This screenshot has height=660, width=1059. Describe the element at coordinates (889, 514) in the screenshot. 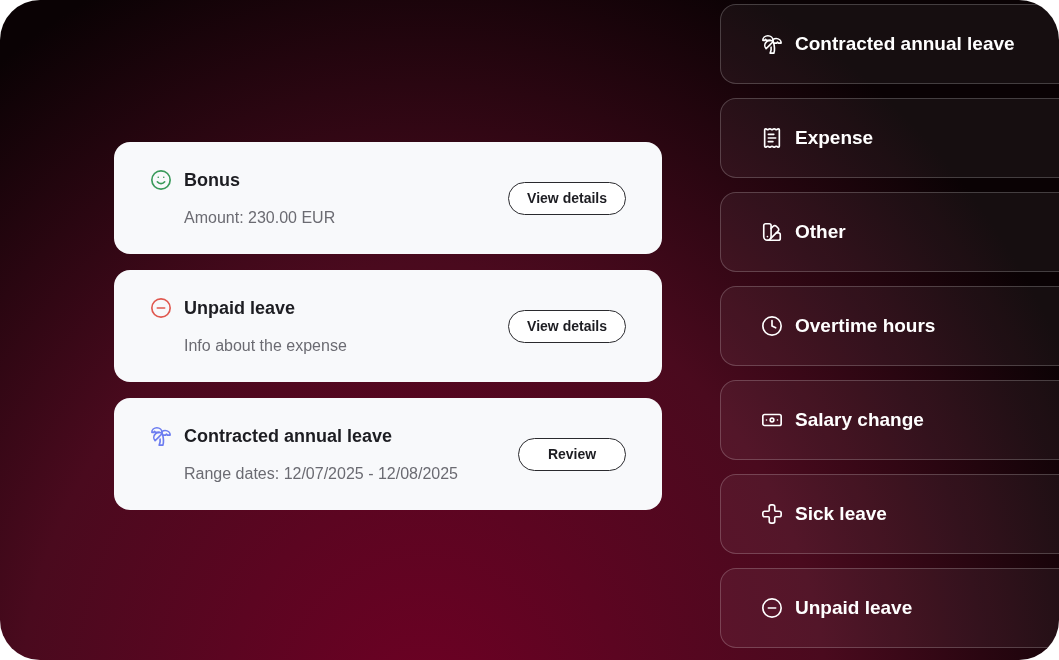

I see `category-item: Sick leave` at that location.